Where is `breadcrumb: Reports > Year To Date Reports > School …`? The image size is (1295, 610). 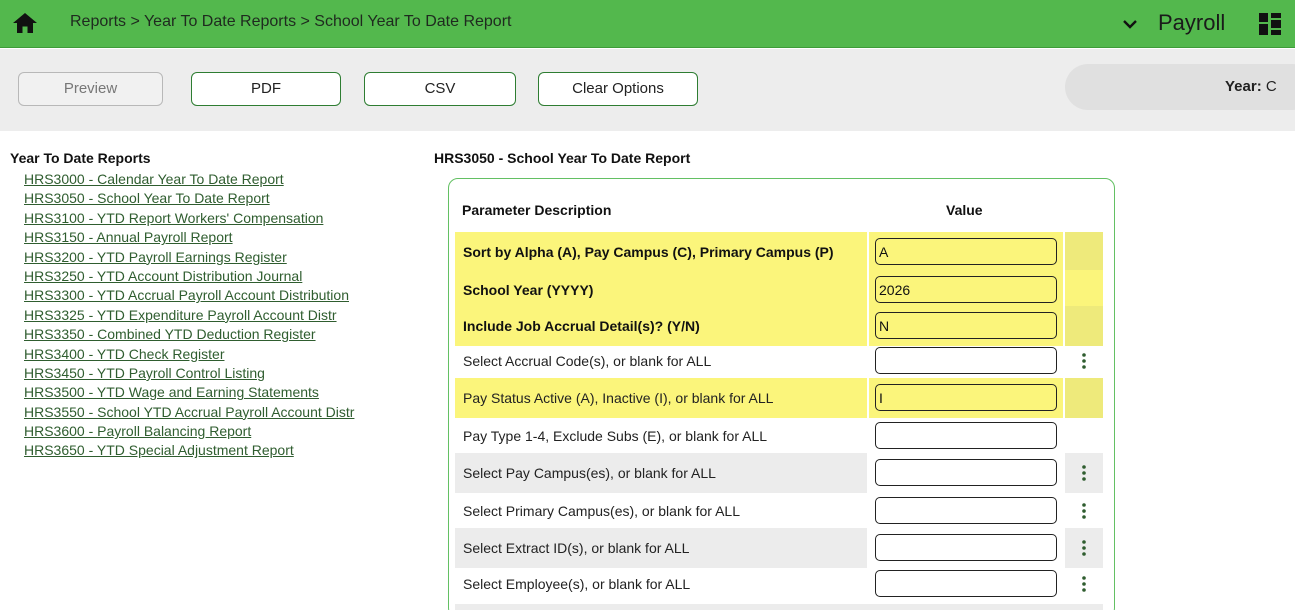
breadcrumb: Reports > Year To Date Reports > School … is located at coordinates (291, 21).